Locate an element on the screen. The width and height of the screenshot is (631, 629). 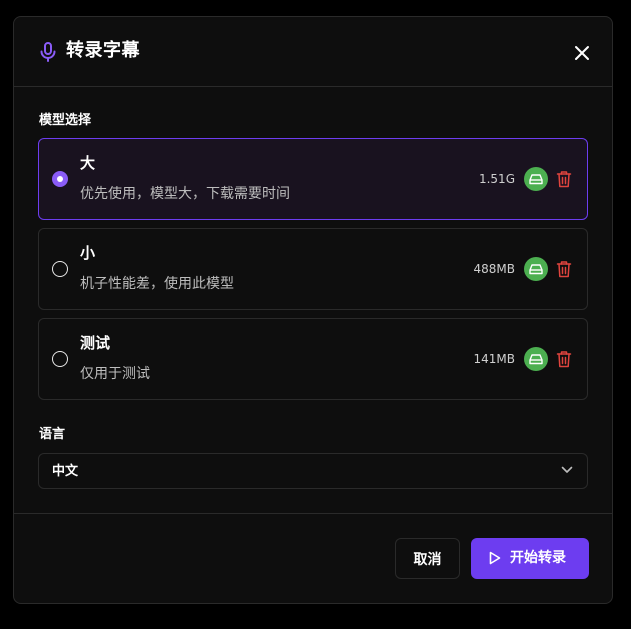
model-name: 小 is located at coordinates (88, 253).